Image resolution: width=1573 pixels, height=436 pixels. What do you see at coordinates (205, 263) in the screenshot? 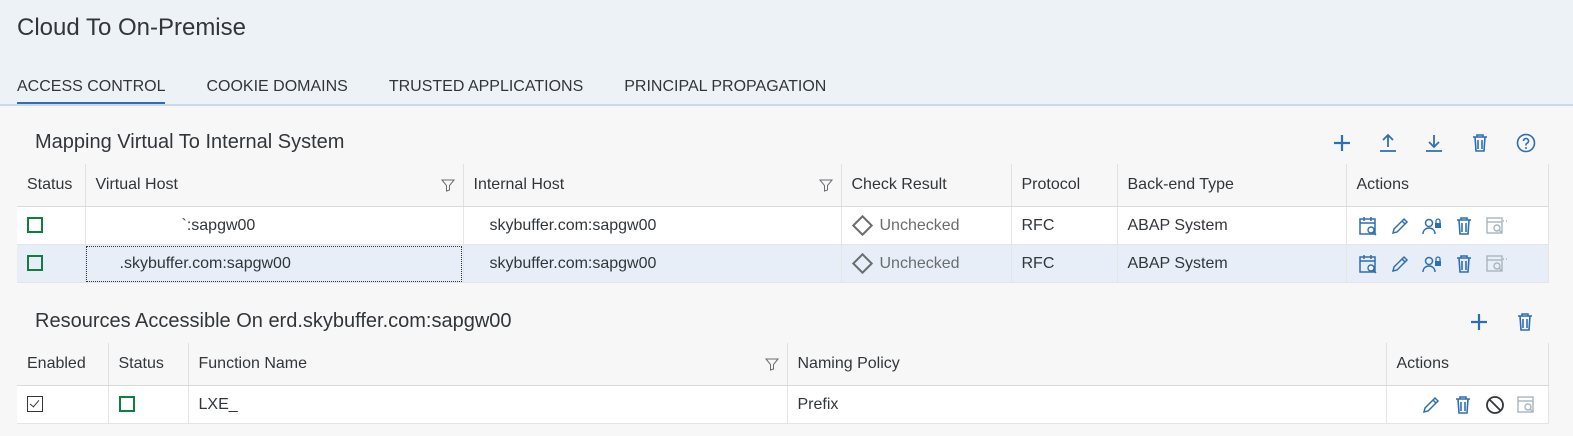
I see `virtual-host-value: .skybuffer.com:sapgw00` at bounding box center [205, 263].